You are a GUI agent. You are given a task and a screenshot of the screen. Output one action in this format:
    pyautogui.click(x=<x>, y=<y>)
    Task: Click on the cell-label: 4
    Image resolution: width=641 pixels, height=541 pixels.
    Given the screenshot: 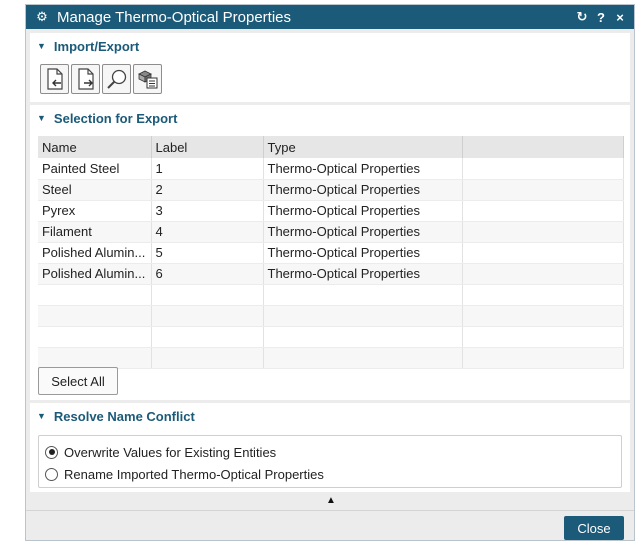 What is the action you would take?
    pyautogui.click(x=207, y=232)
    